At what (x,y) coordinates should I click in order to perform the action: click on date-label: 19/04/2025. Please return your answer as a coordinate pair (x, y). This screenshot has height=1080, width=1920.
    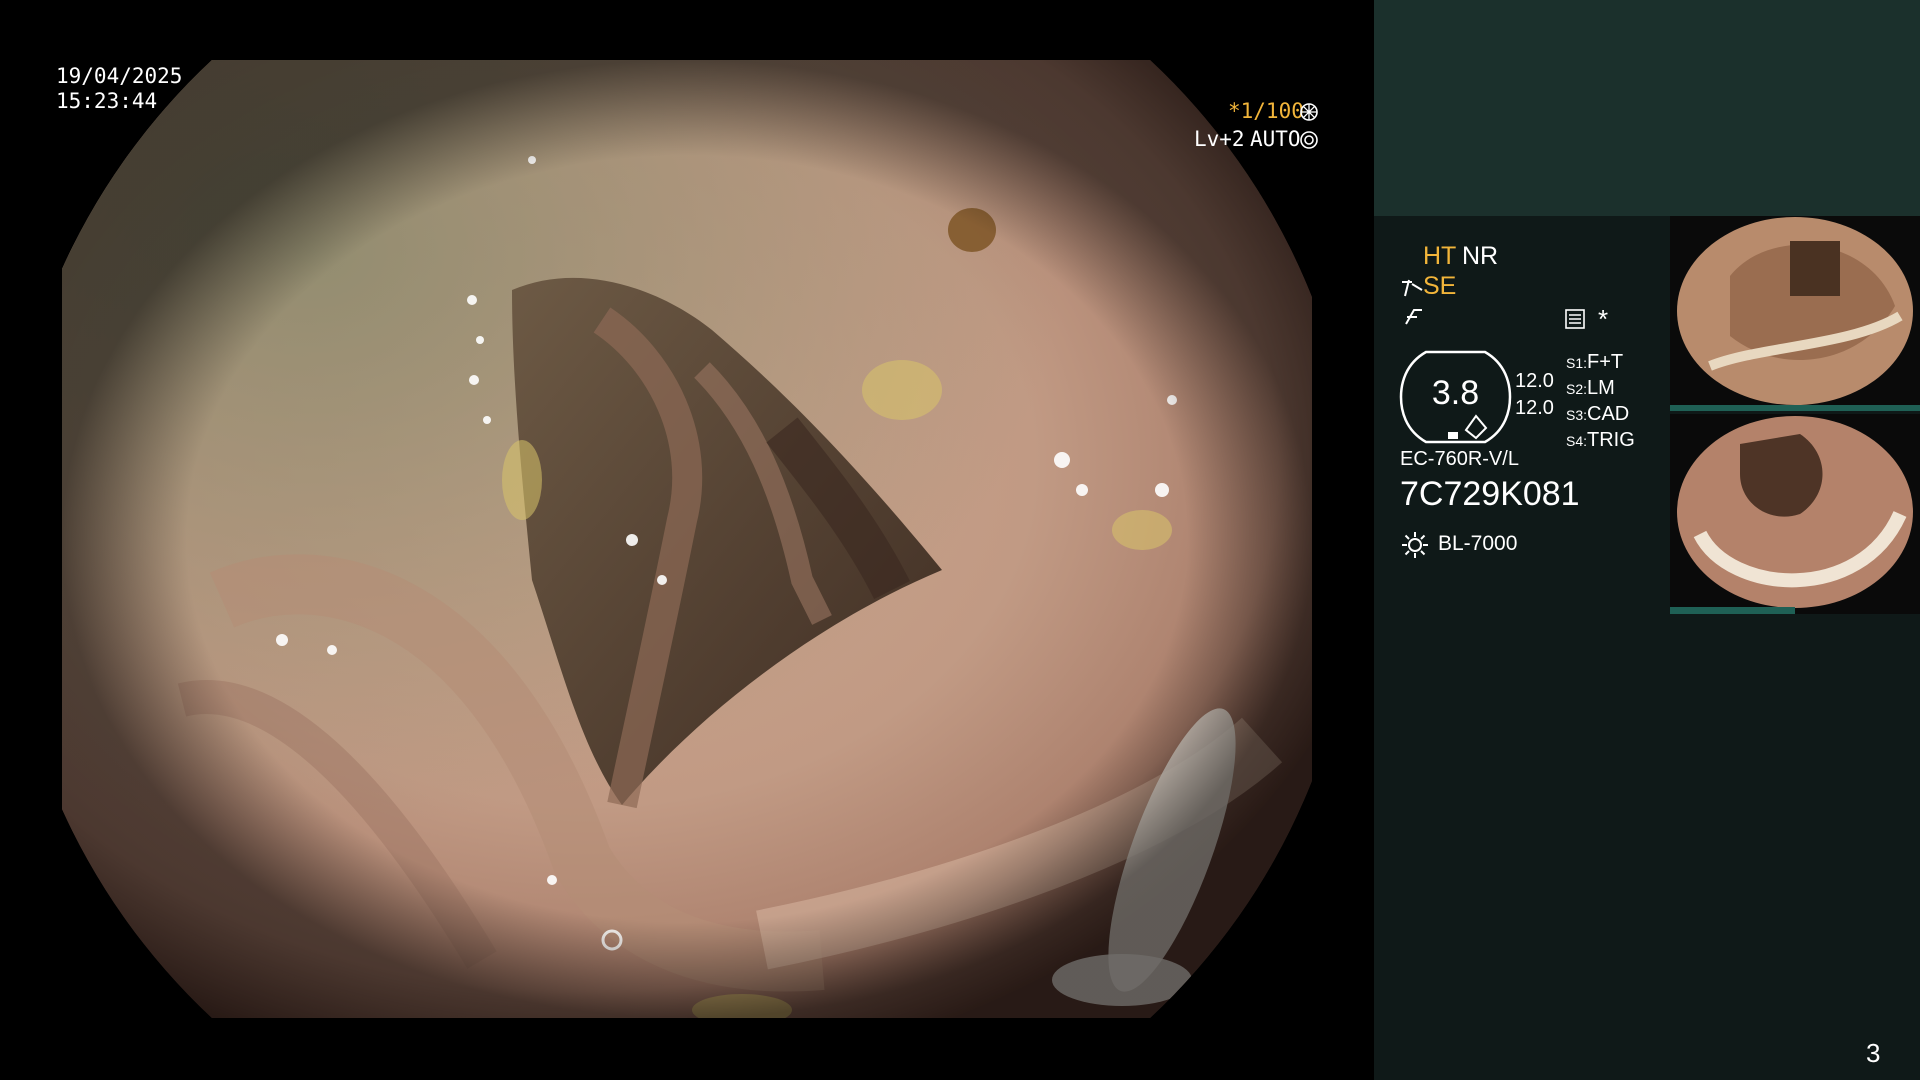
    Looking at the image, I should click on (119, 76).